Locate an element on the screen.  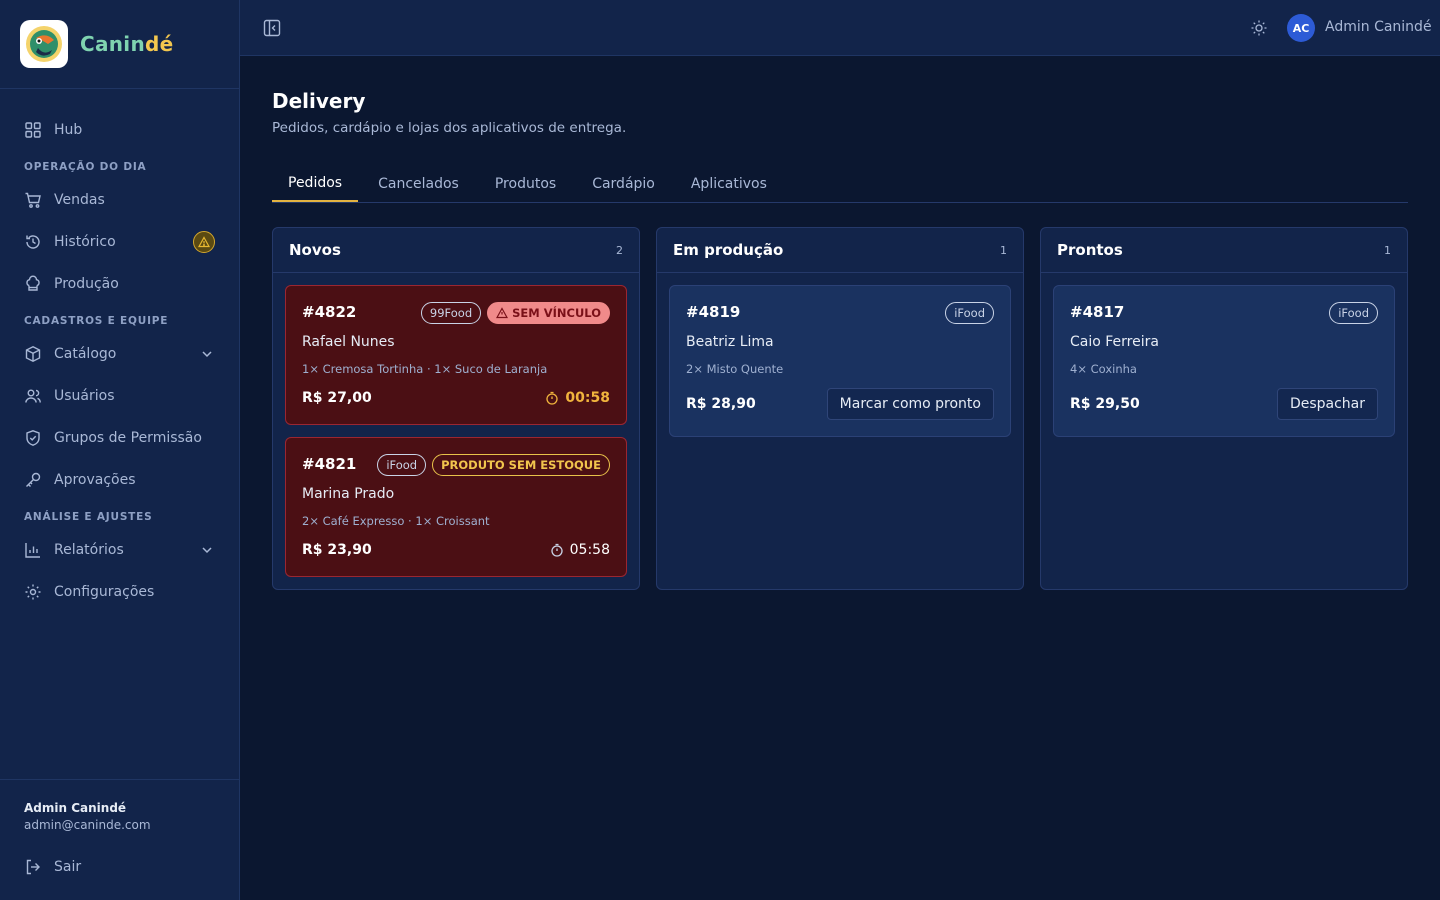
timer-value: 05:58 is located at coordinates (589, 550).